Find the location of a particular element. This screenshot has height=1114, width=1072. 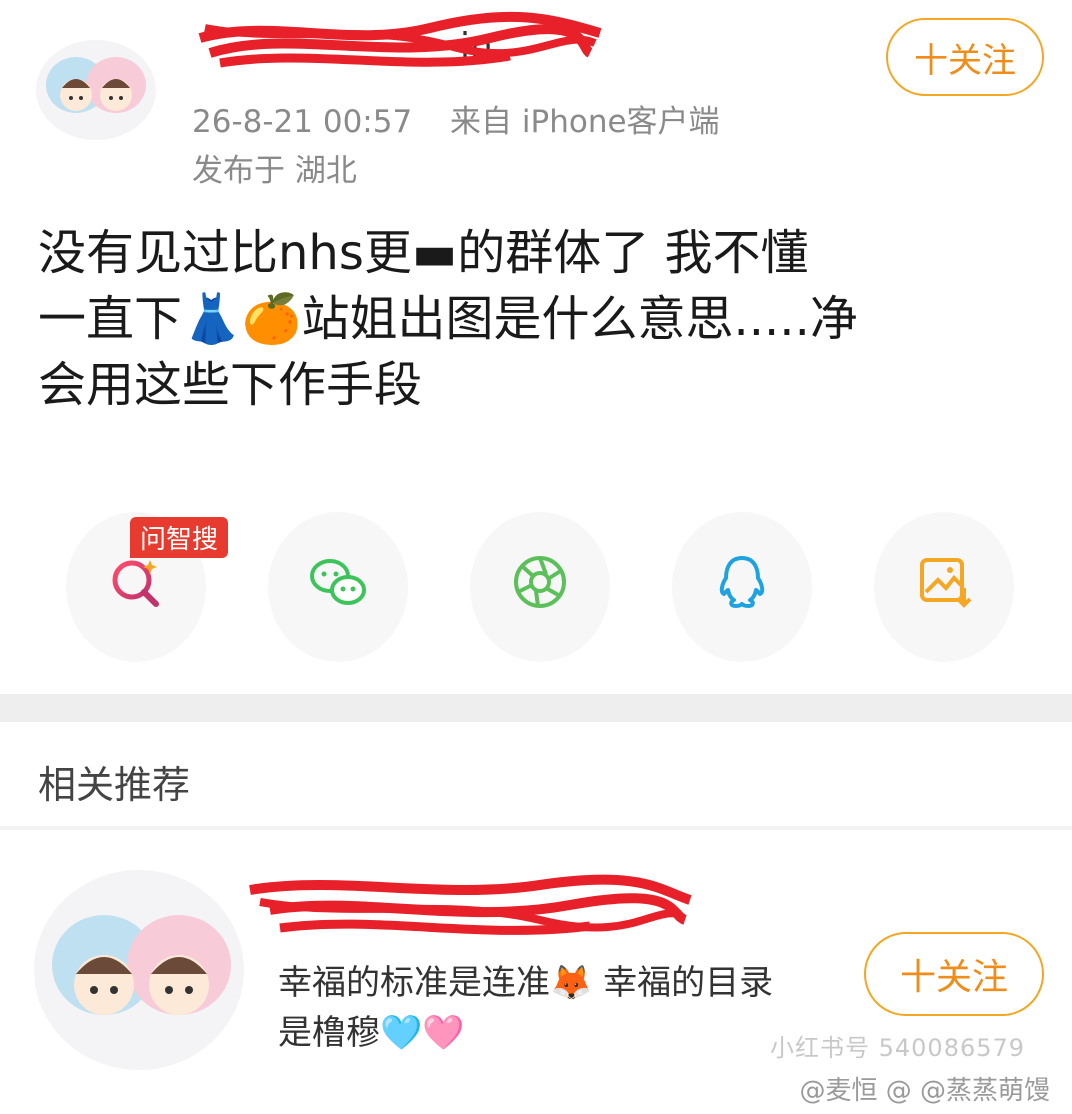

bio-line: 是橹穆🩵🩷 is located at coordinates (371, 1033).